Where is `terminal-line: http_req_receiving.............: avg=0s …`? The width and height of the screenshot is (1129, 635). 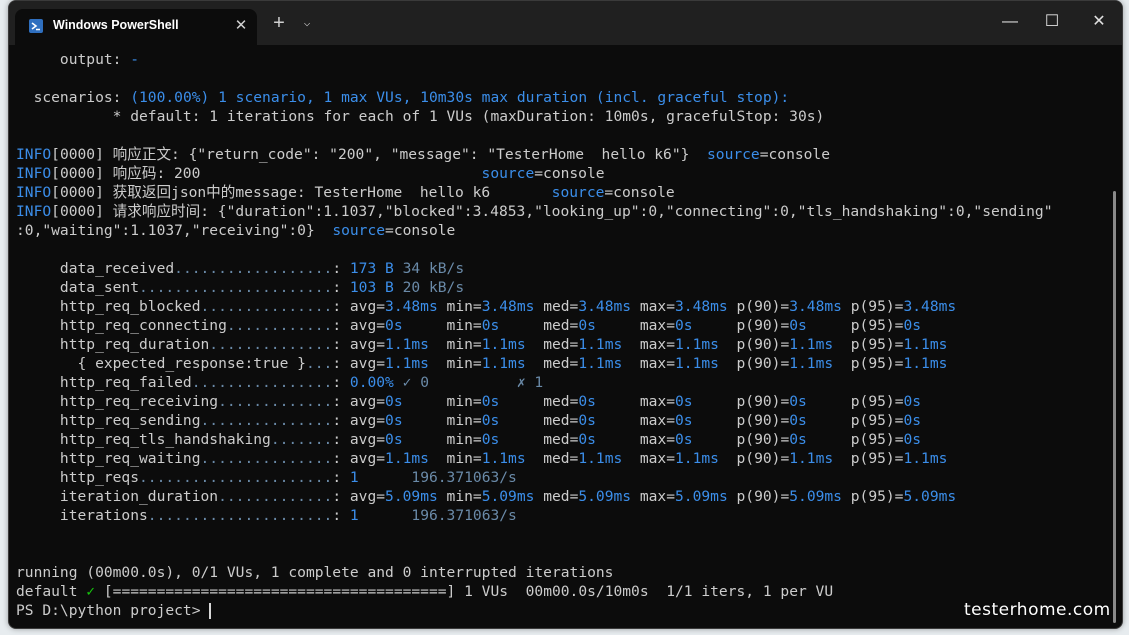
terminal-line: http_req_receiving.............: avg=0s … is located at coordinates (468, 401).